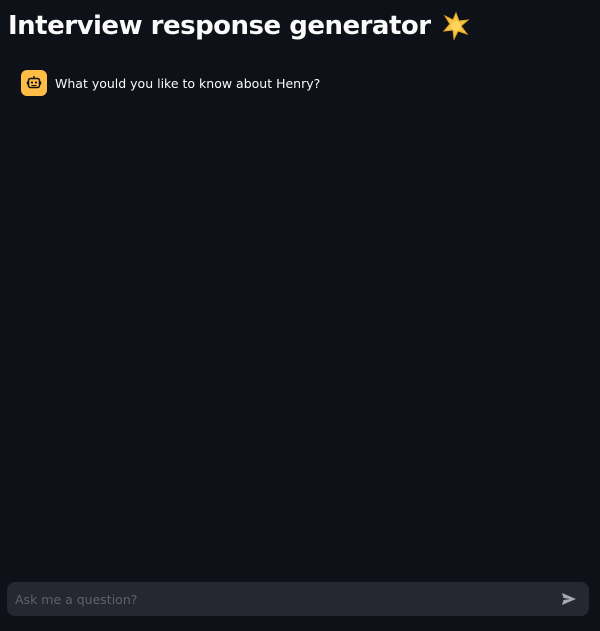  I want to click on chat-input, so click(287, 599).